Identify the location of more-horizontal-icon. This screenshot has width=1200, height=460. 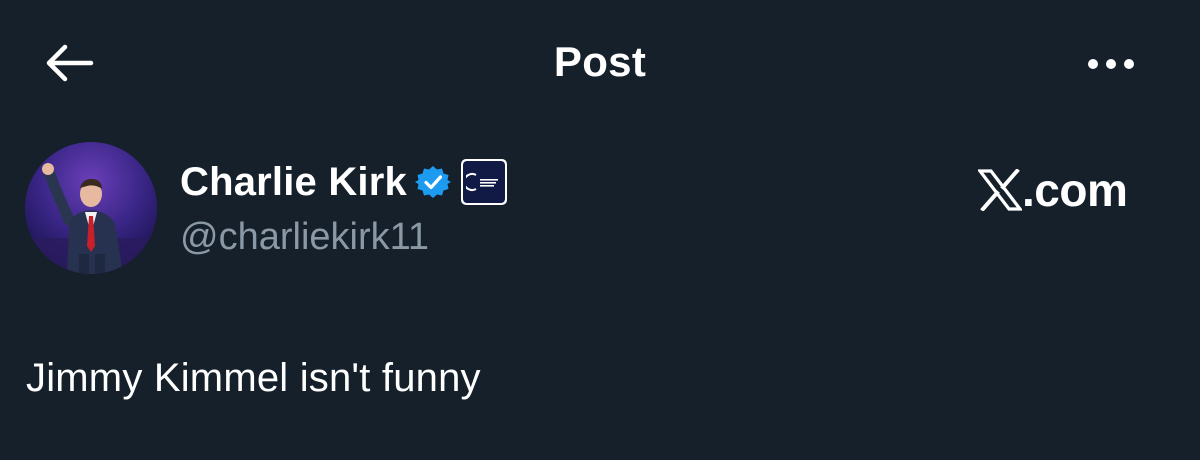
(1111, 64).